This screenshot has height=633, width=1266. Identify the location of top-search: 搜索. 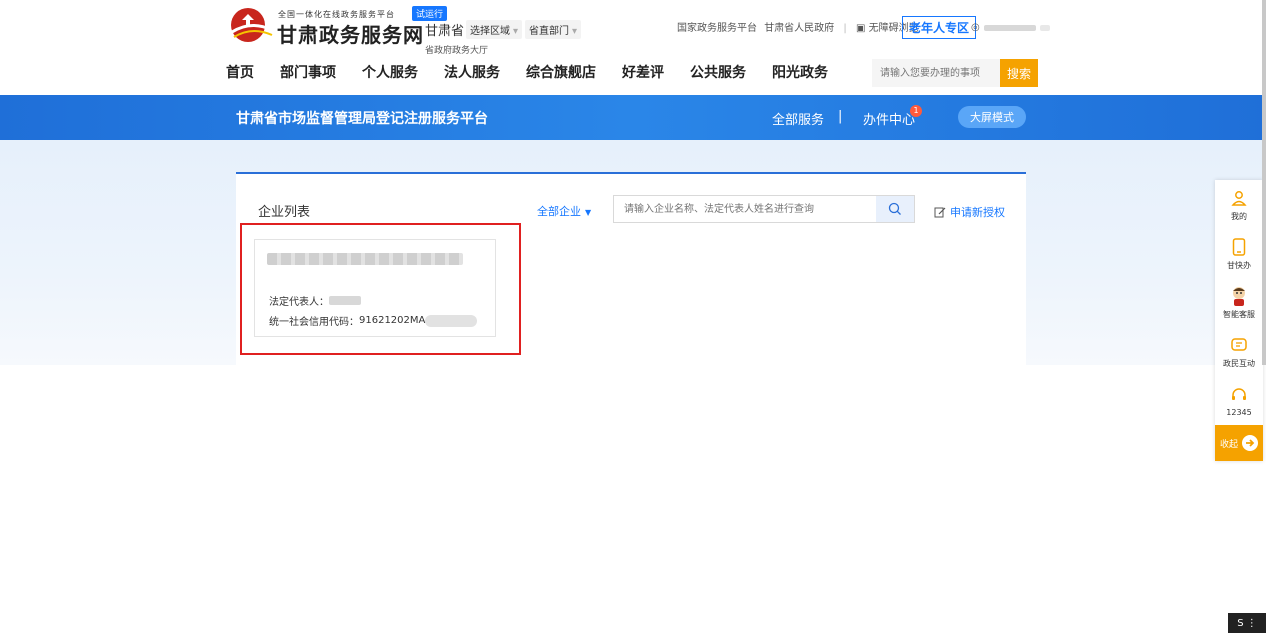
(955, 73).